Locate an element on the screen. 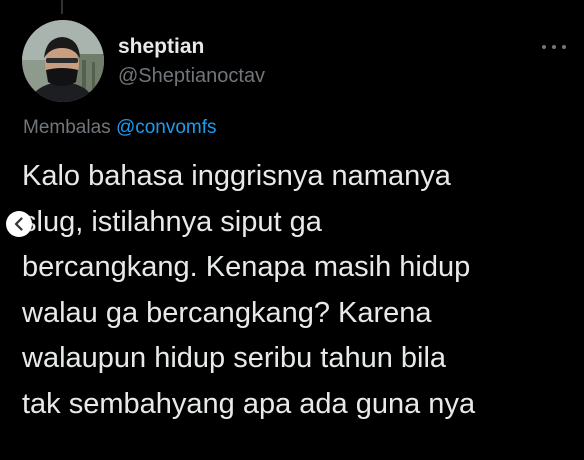 The image size is (584, 460). previous-slide-button is located at coordinates (19, 224).